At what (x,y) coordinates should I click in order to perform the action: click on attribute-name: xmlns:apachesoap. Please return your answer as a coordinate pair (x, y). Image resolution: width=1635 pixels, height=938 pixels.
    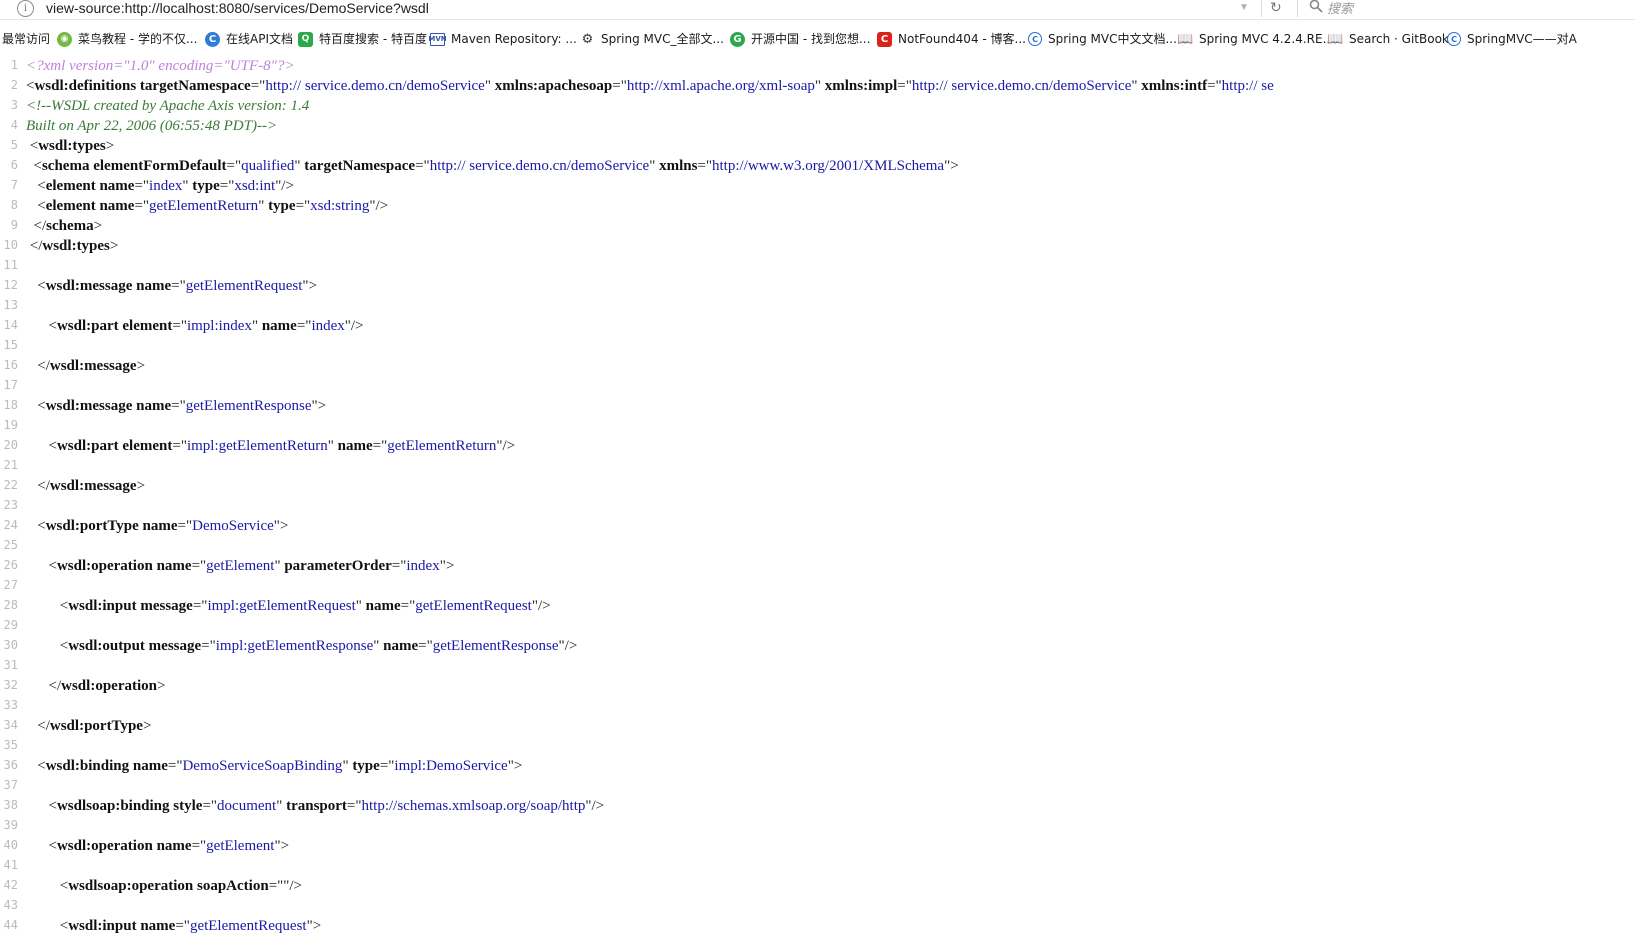
    Looking at the image, I should click on (553, 86).